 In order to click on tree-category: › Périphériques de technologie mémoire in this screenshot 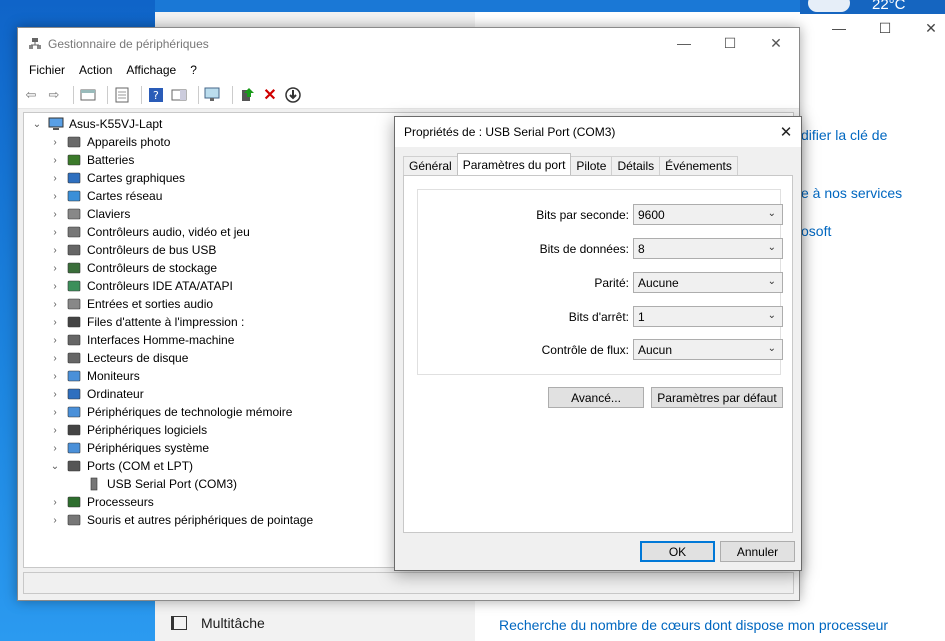, I will do `click(170, 412)`.